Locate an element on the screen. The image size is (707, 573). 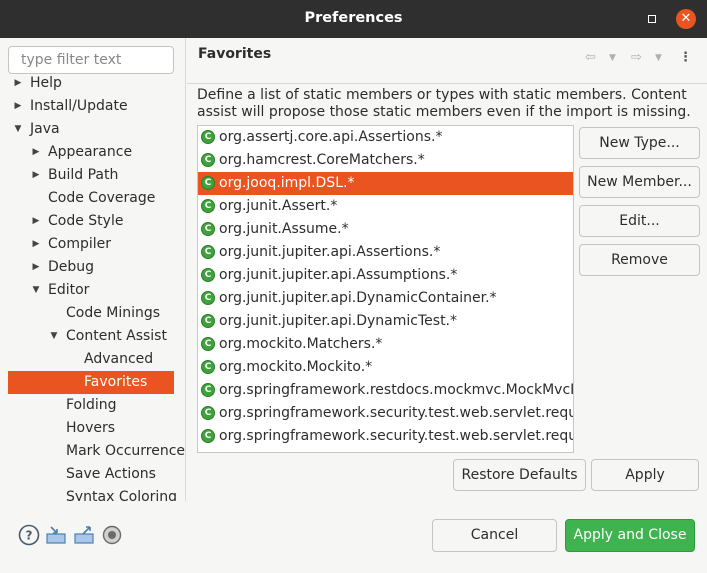
tree-item-label: Hovers is located at coordinates (91, 428).